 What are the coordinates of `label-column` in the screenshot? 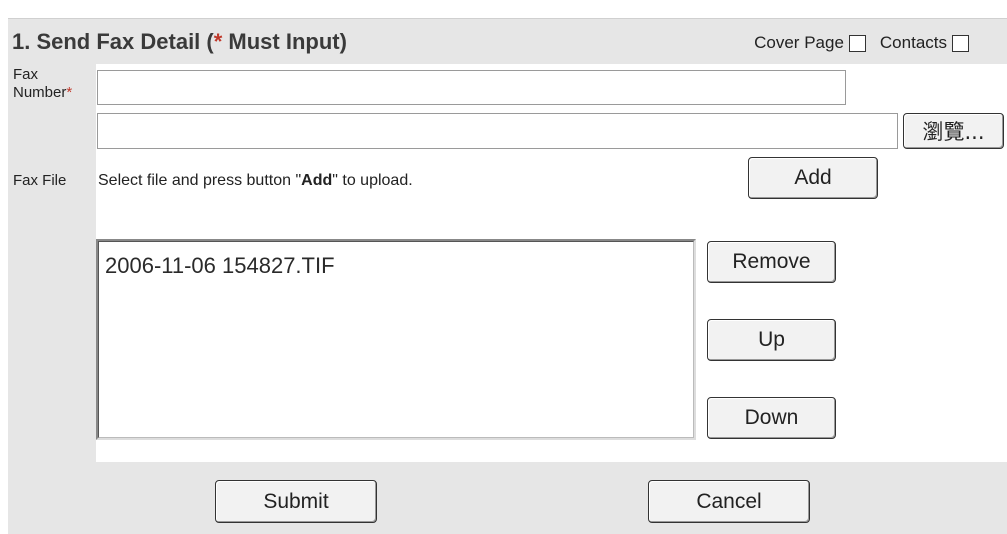 It's located at (52, 263).